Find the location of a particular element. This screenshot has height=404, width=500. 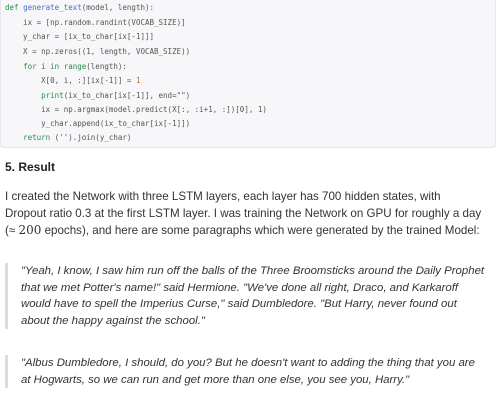

epoch-count: 200 is located at coordinates (30, 230).